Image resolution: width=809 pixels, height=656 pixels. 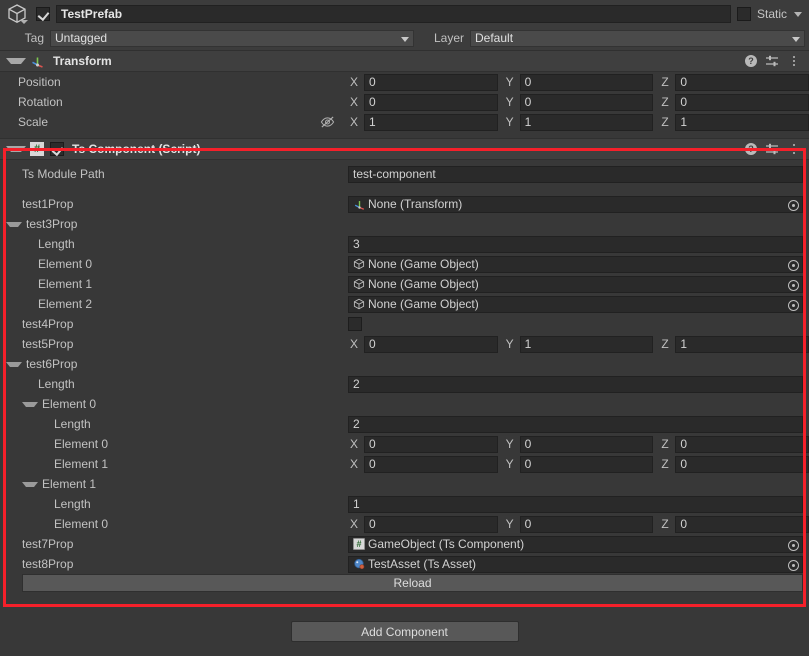 I want to click on ts-module-path-input: test-component, so click(x=575, y=174).